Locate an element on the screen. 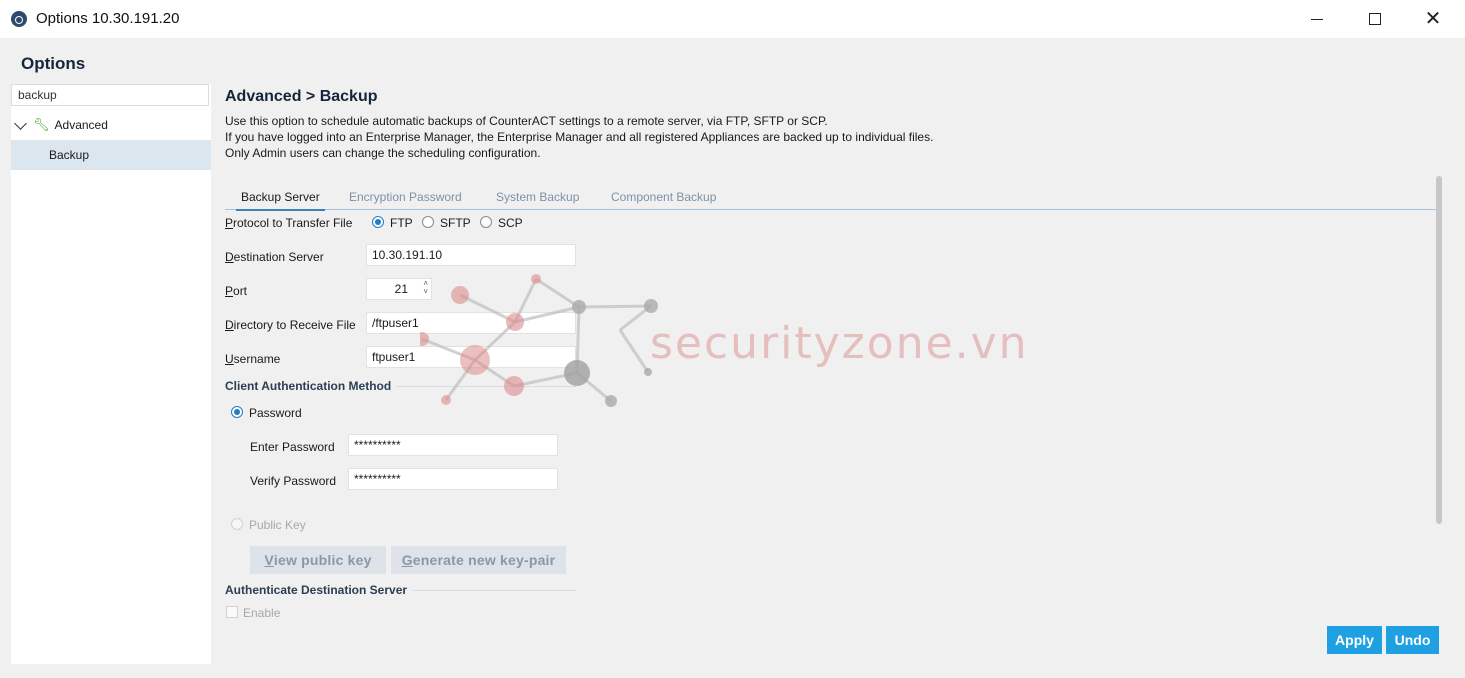 The height and width of the screenshot is (678, 1465). port-value: 21 is located at coordinates (401, 289).